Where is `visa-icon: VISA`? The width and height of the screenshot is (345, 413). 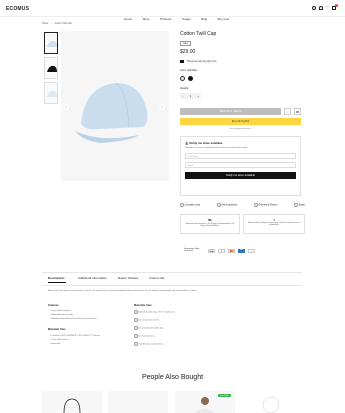
visa-icon: VISA is located at coordinates (211, 251).